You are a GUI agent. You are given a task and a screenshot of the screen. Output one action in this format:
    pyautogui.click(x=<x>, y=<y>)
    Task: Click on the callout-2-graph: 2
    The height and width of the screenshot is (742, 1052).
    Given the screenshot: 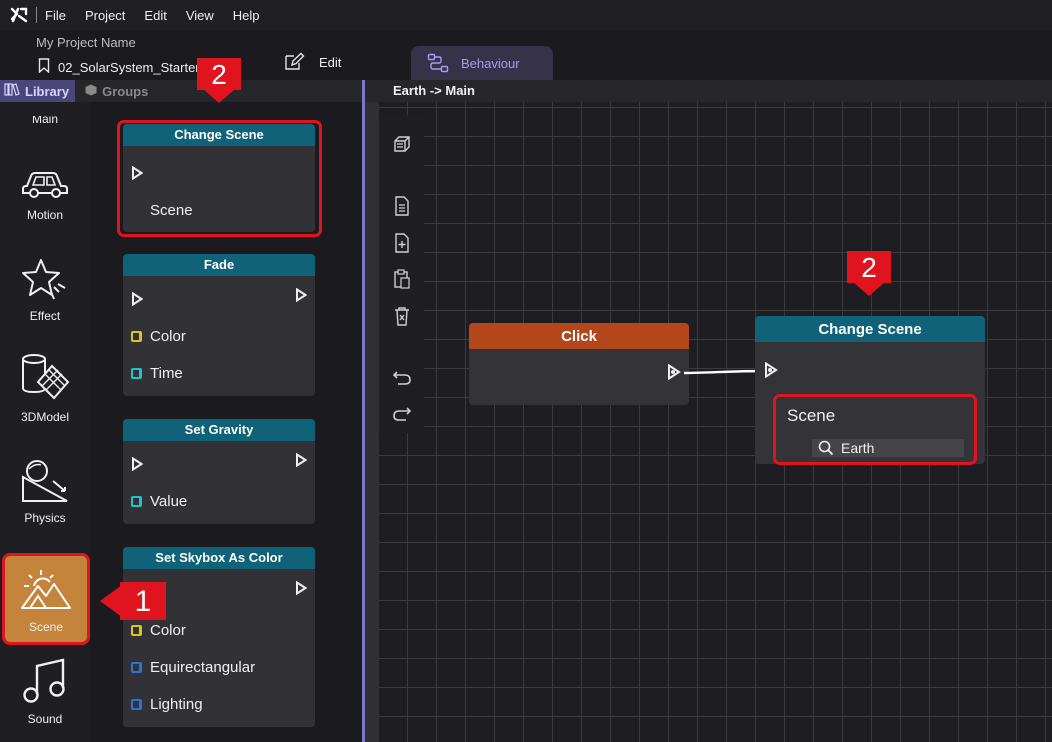 What is the action you would take?
    pyautogui.click(x=869, y=274)
    